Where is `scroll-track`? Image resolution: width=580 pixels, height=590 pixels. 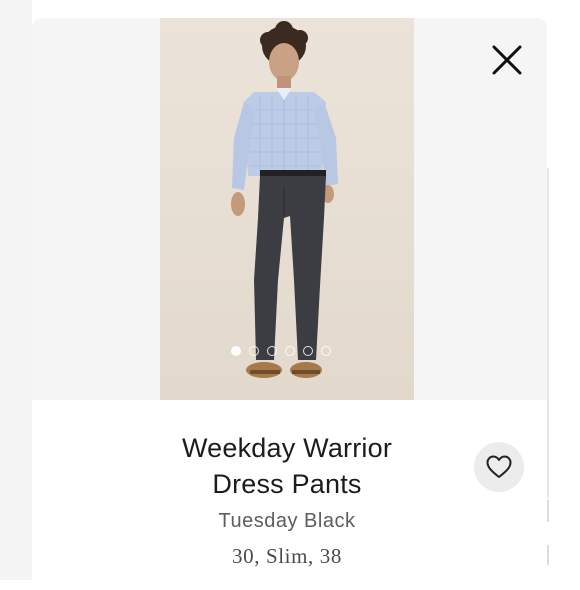 scroll-track is located at coordinates (548, 333).